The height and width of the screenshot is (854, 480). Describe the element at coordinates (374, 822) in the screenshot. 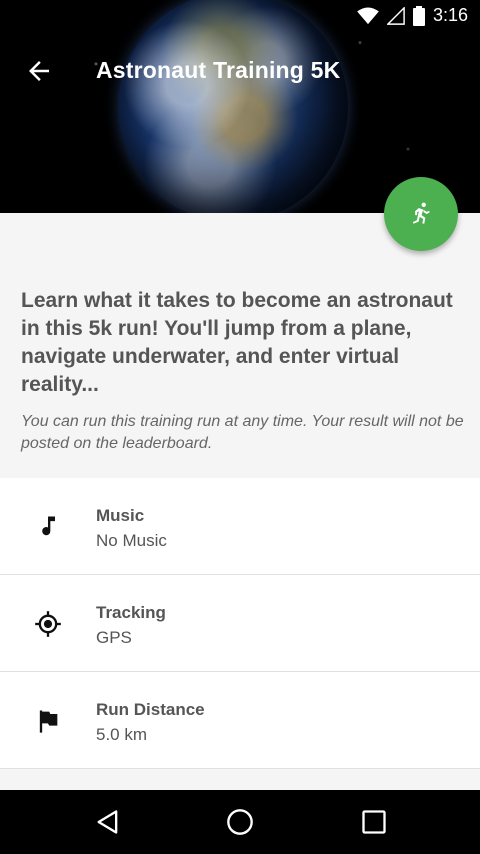

I see `recents-square-icon` at that location.